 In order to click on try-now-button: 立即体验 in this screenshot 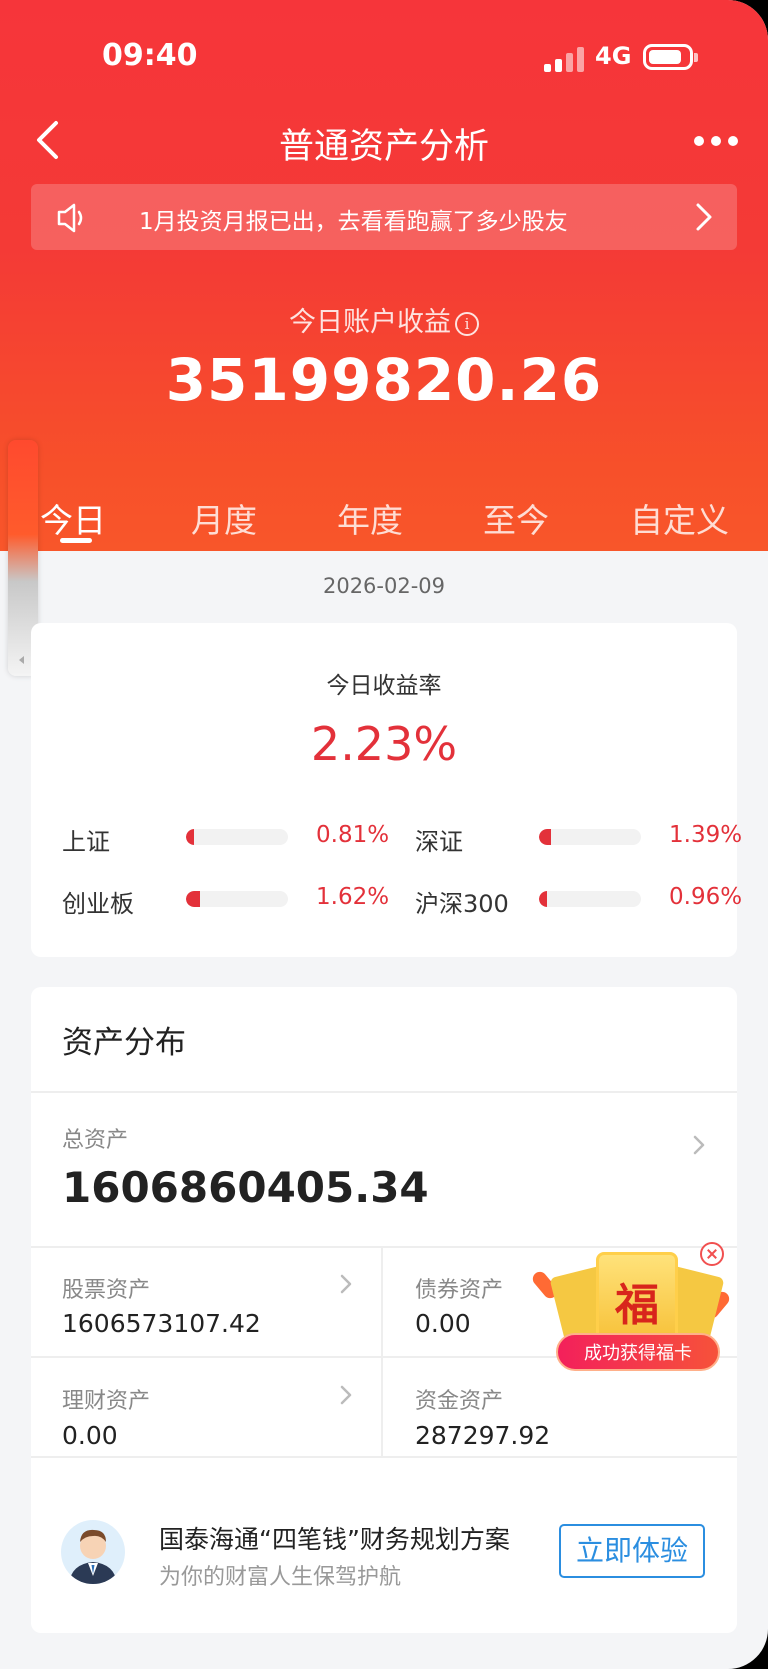, I will do `click(632, 1551)`.